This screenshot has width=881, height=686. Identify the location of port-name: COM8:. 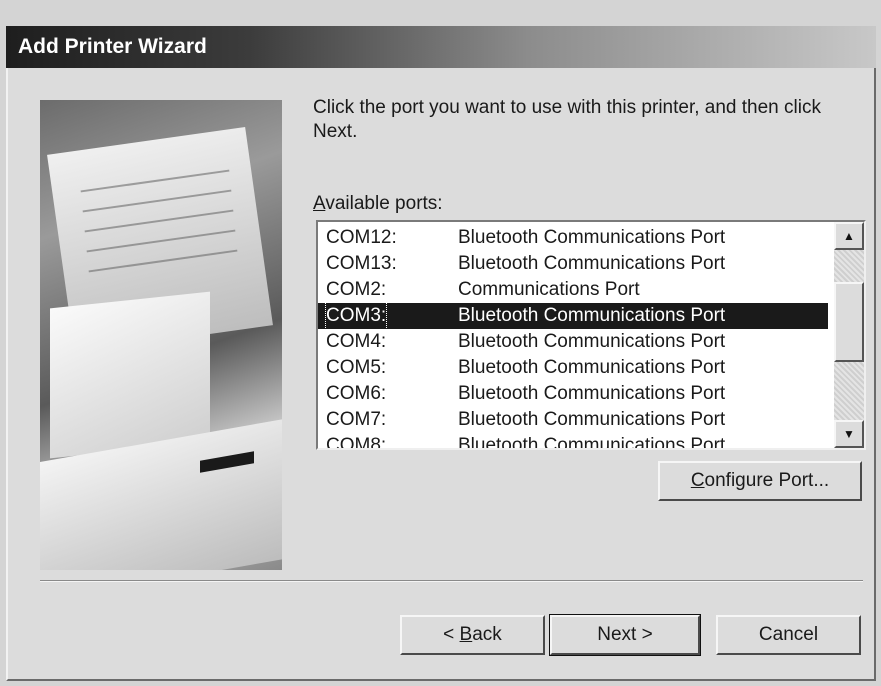
(356, 442).